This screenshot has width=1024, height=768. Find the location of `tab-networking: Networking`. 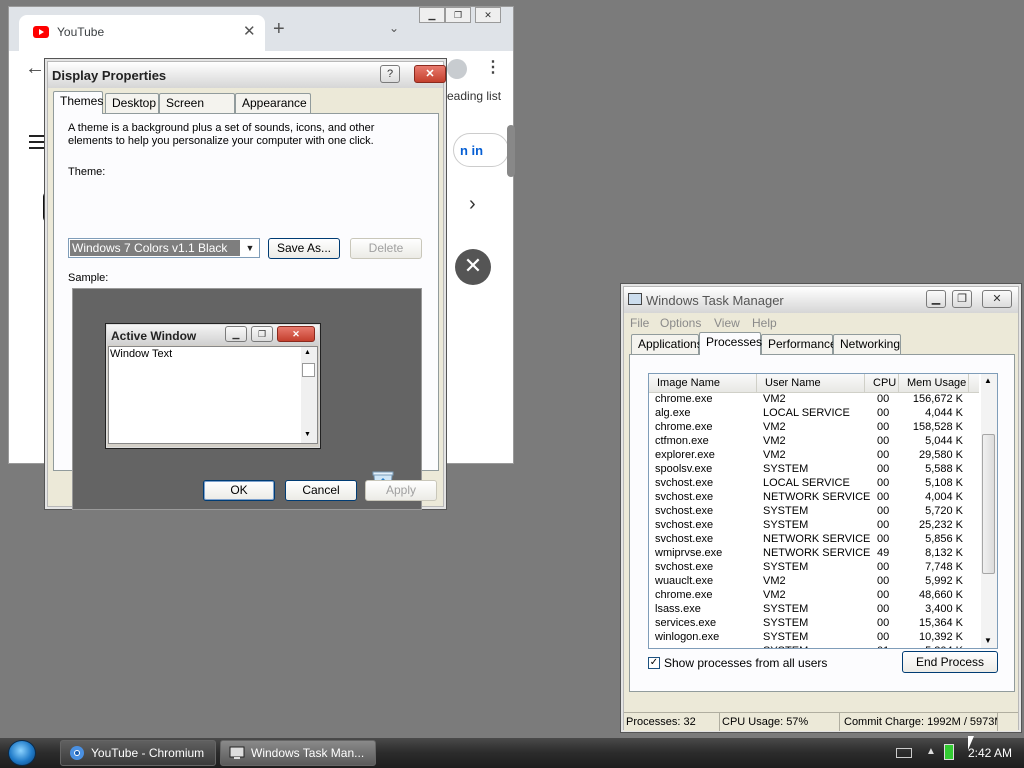

tab-networking: Networking is located at coordinates (867, 344).